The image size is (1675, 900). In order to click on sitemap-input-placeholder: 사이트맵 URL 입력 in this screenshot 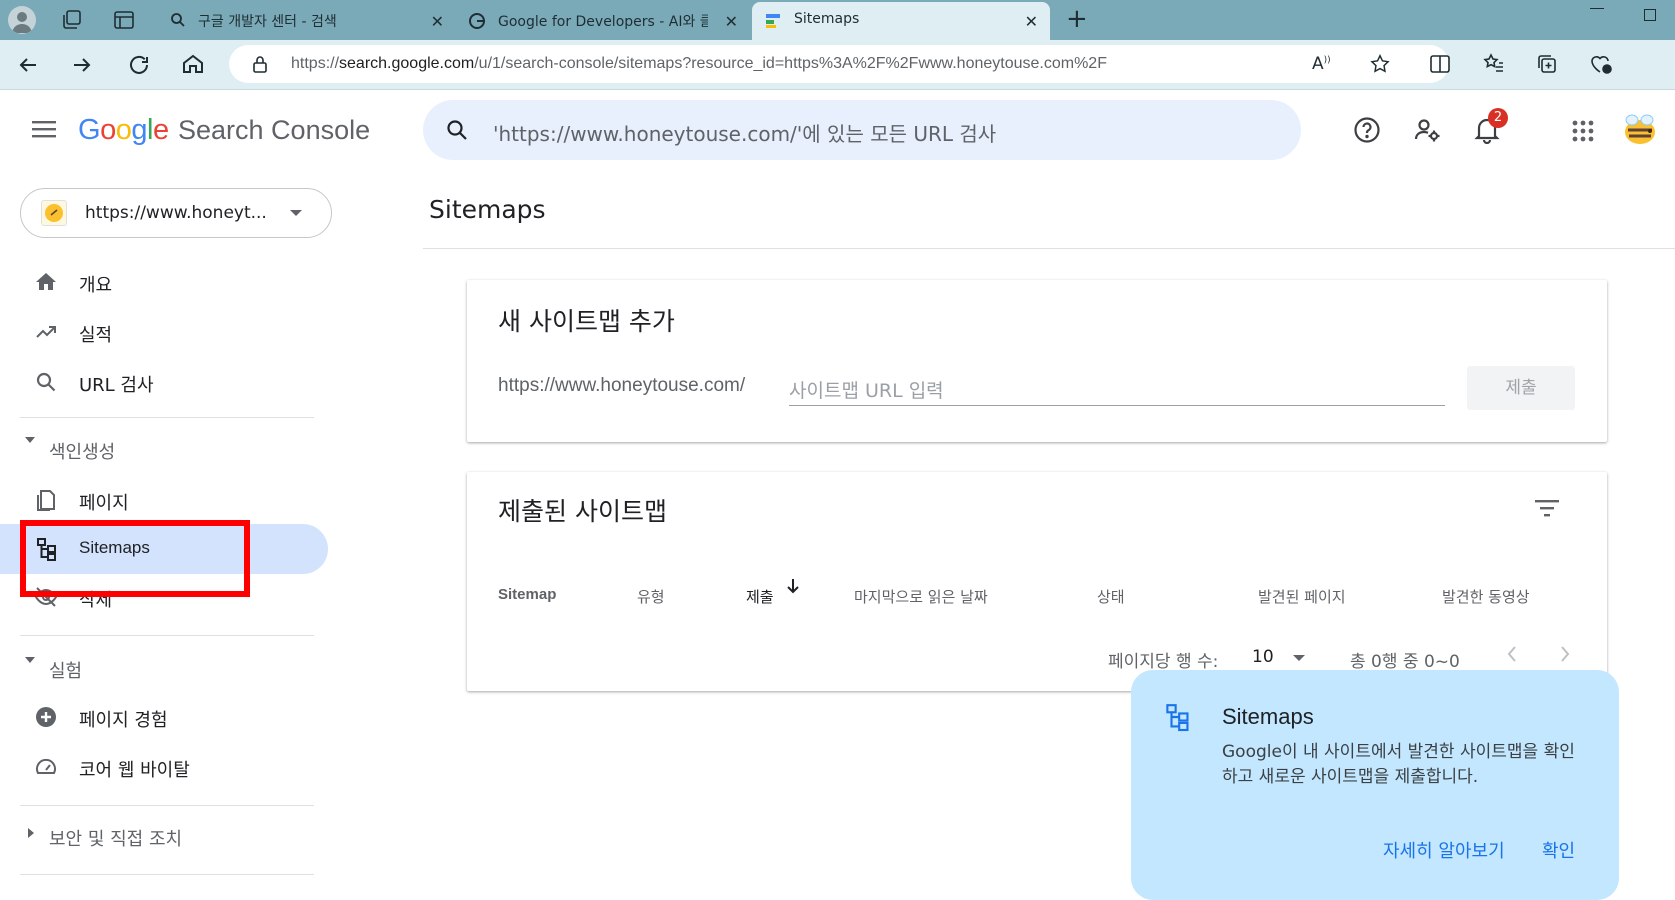, I will do `click(866, 391)`.